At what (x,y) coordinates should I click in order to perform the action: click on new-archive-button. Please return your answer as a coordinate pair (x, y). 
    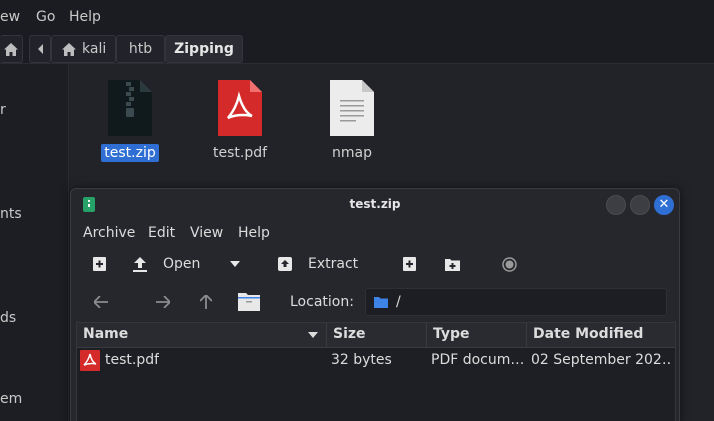
    Looking at the image, I should click on (99, 264).